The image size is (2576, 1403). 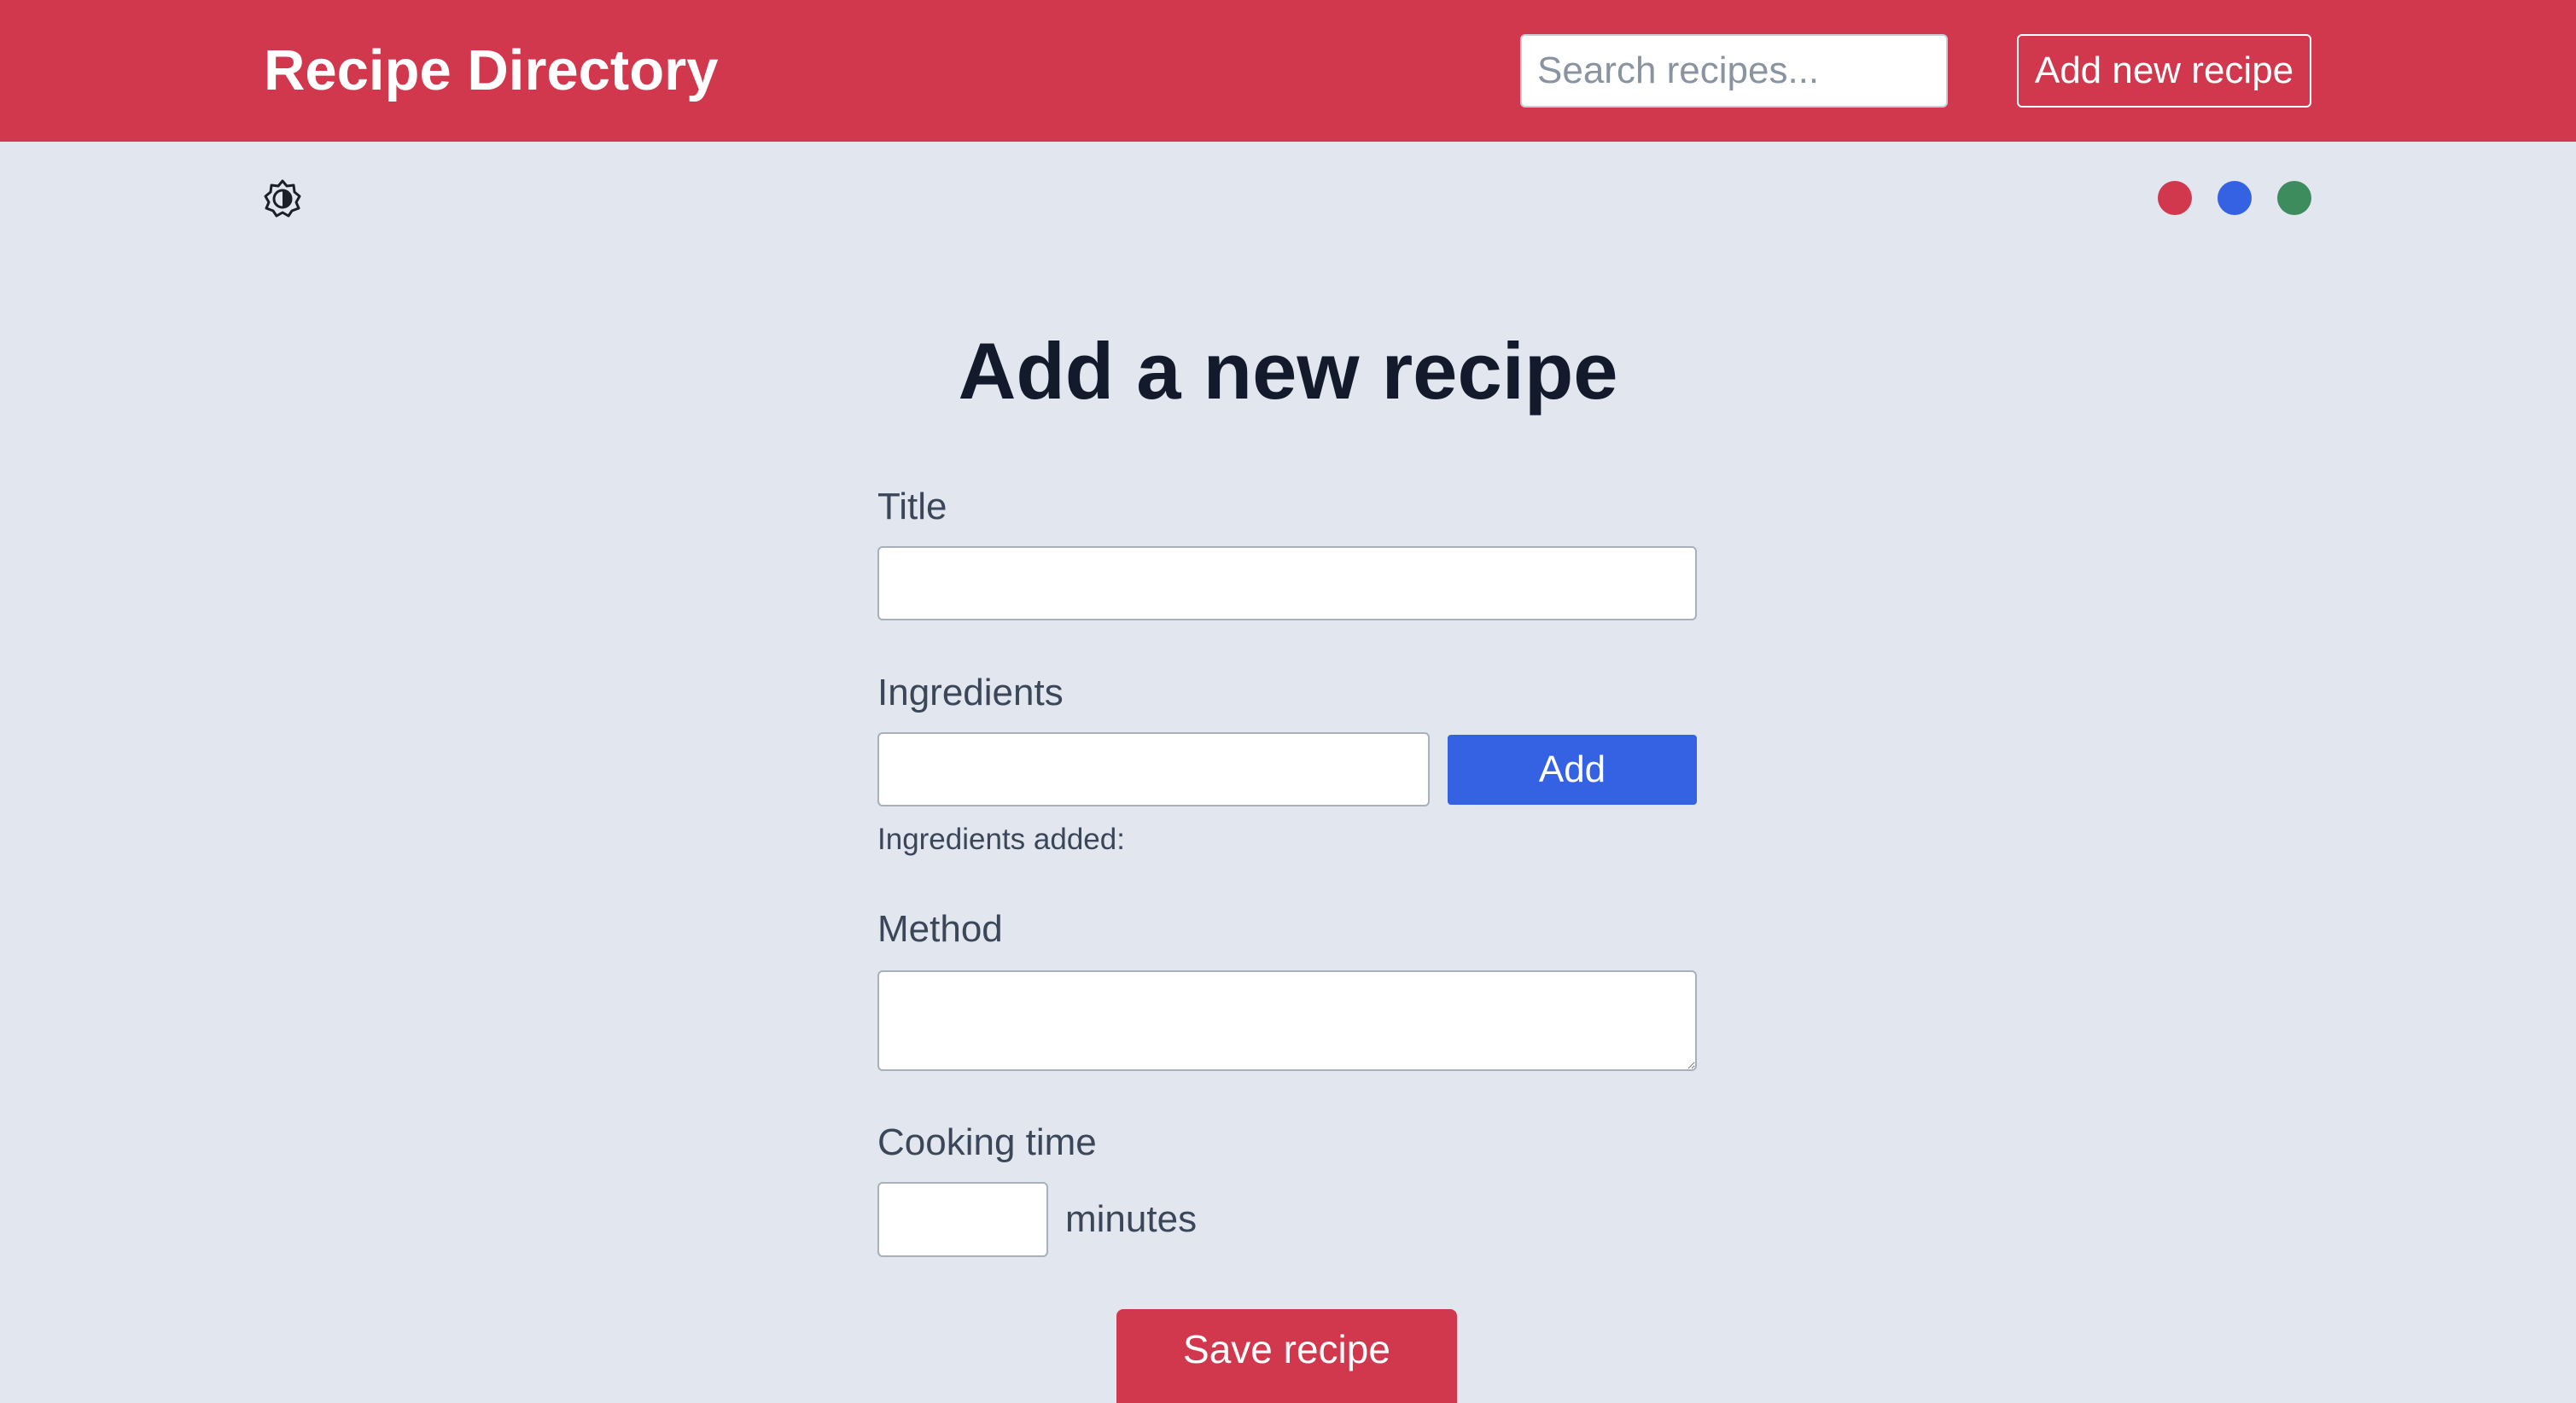 I want to click on theme-color-green, so click(x=2294, y=198).